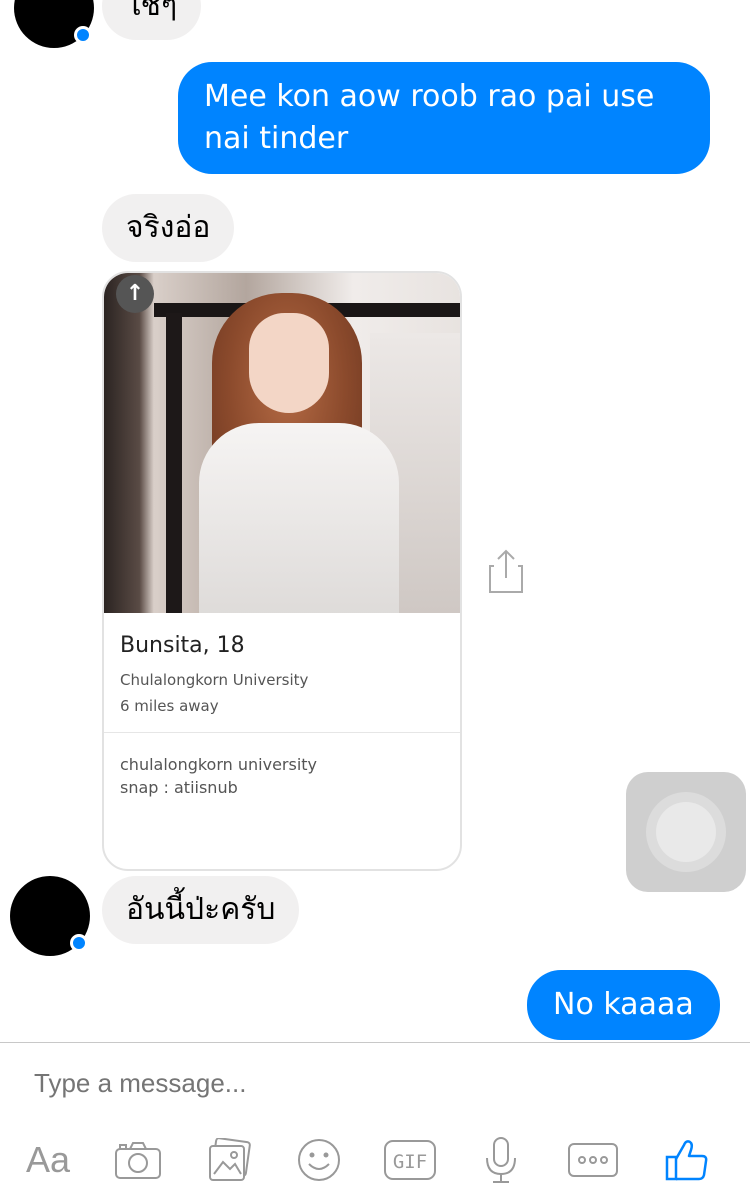 This screenshot has height=1204, width=750. Describe the element at coordinates (182, 645) in the screenshot. I see `profile-name: Bunsita, 18` at that location.